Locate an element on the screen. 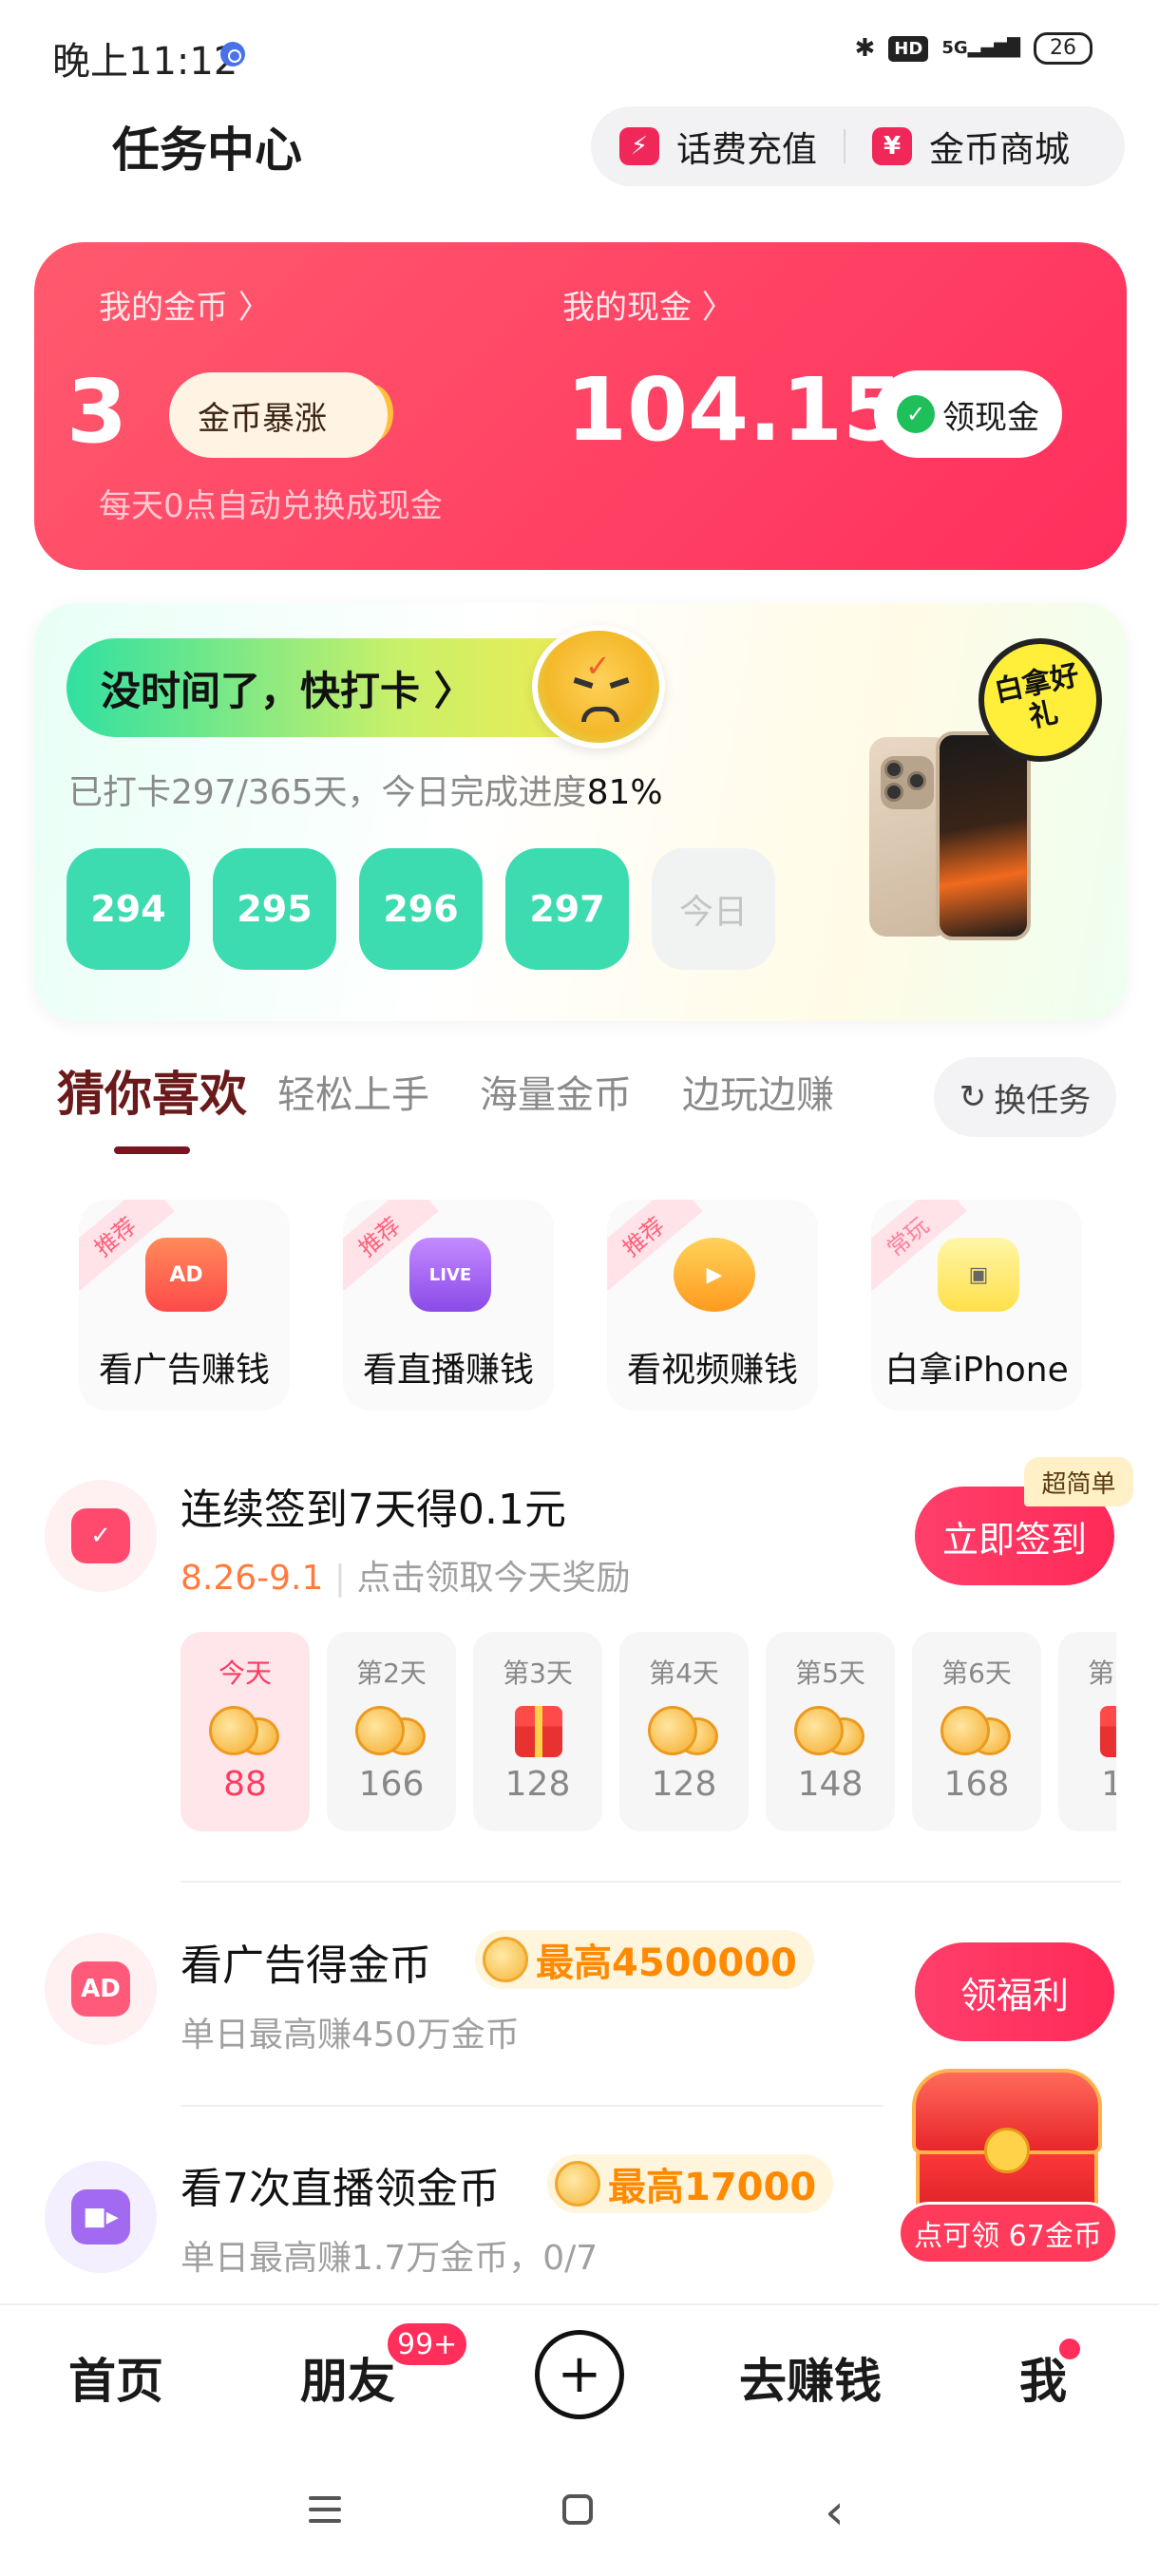 The image size is (1159, 2576). progress-text: 已打卡297/365天，今日完成进度 is located at coordinates (327, 792).